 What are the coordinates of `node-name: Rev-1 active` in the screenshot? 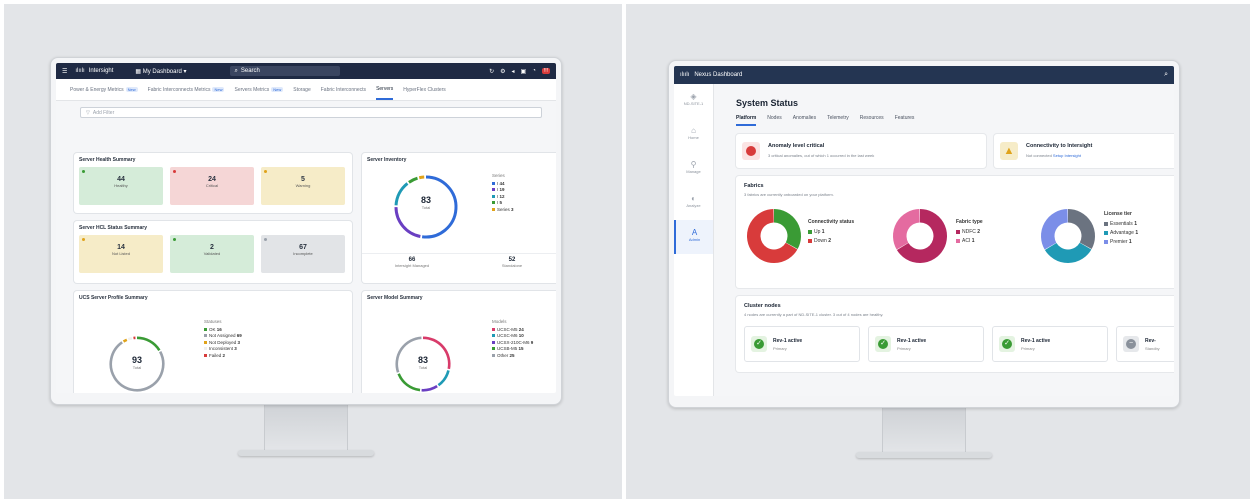 It's located at (1036, 341).